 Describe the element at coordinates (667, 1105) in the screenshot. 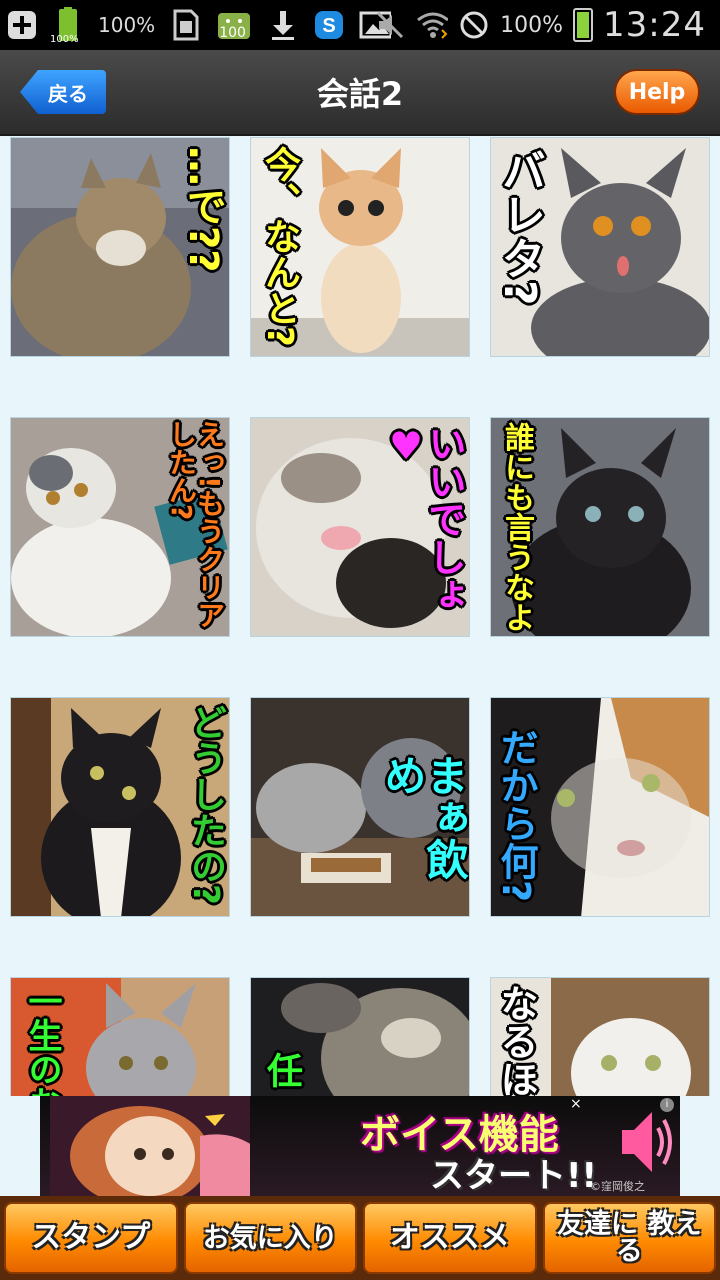

I see `ad-info-icon: i` at that location.